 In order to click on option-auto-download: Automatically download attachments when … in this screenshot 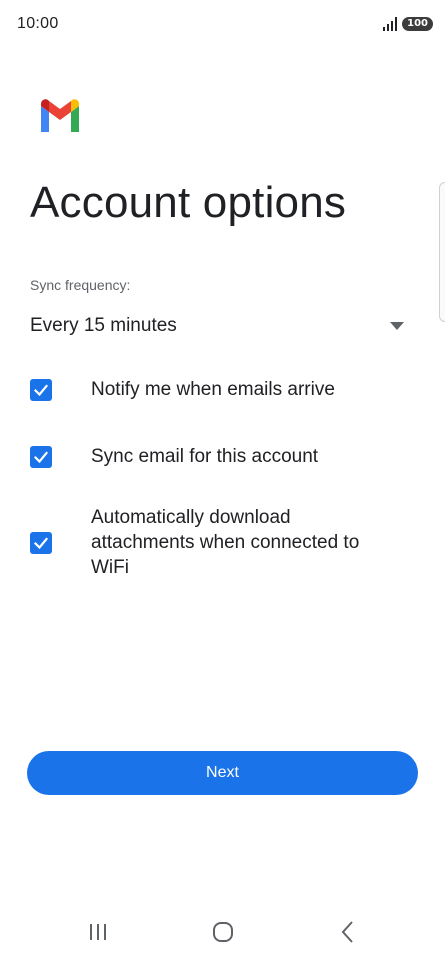, I will do `click(225, 542)`.